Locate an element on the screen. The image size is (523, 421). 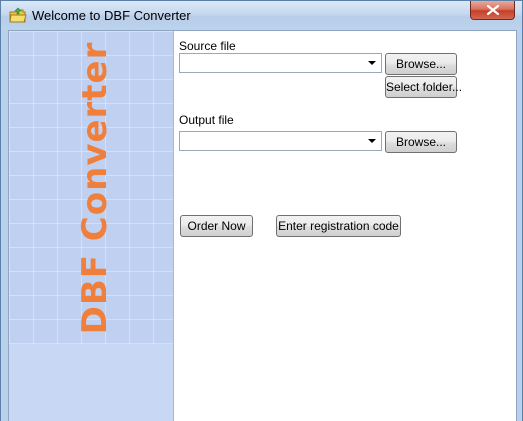
output-file-combo is located at coordinates (280, 141).